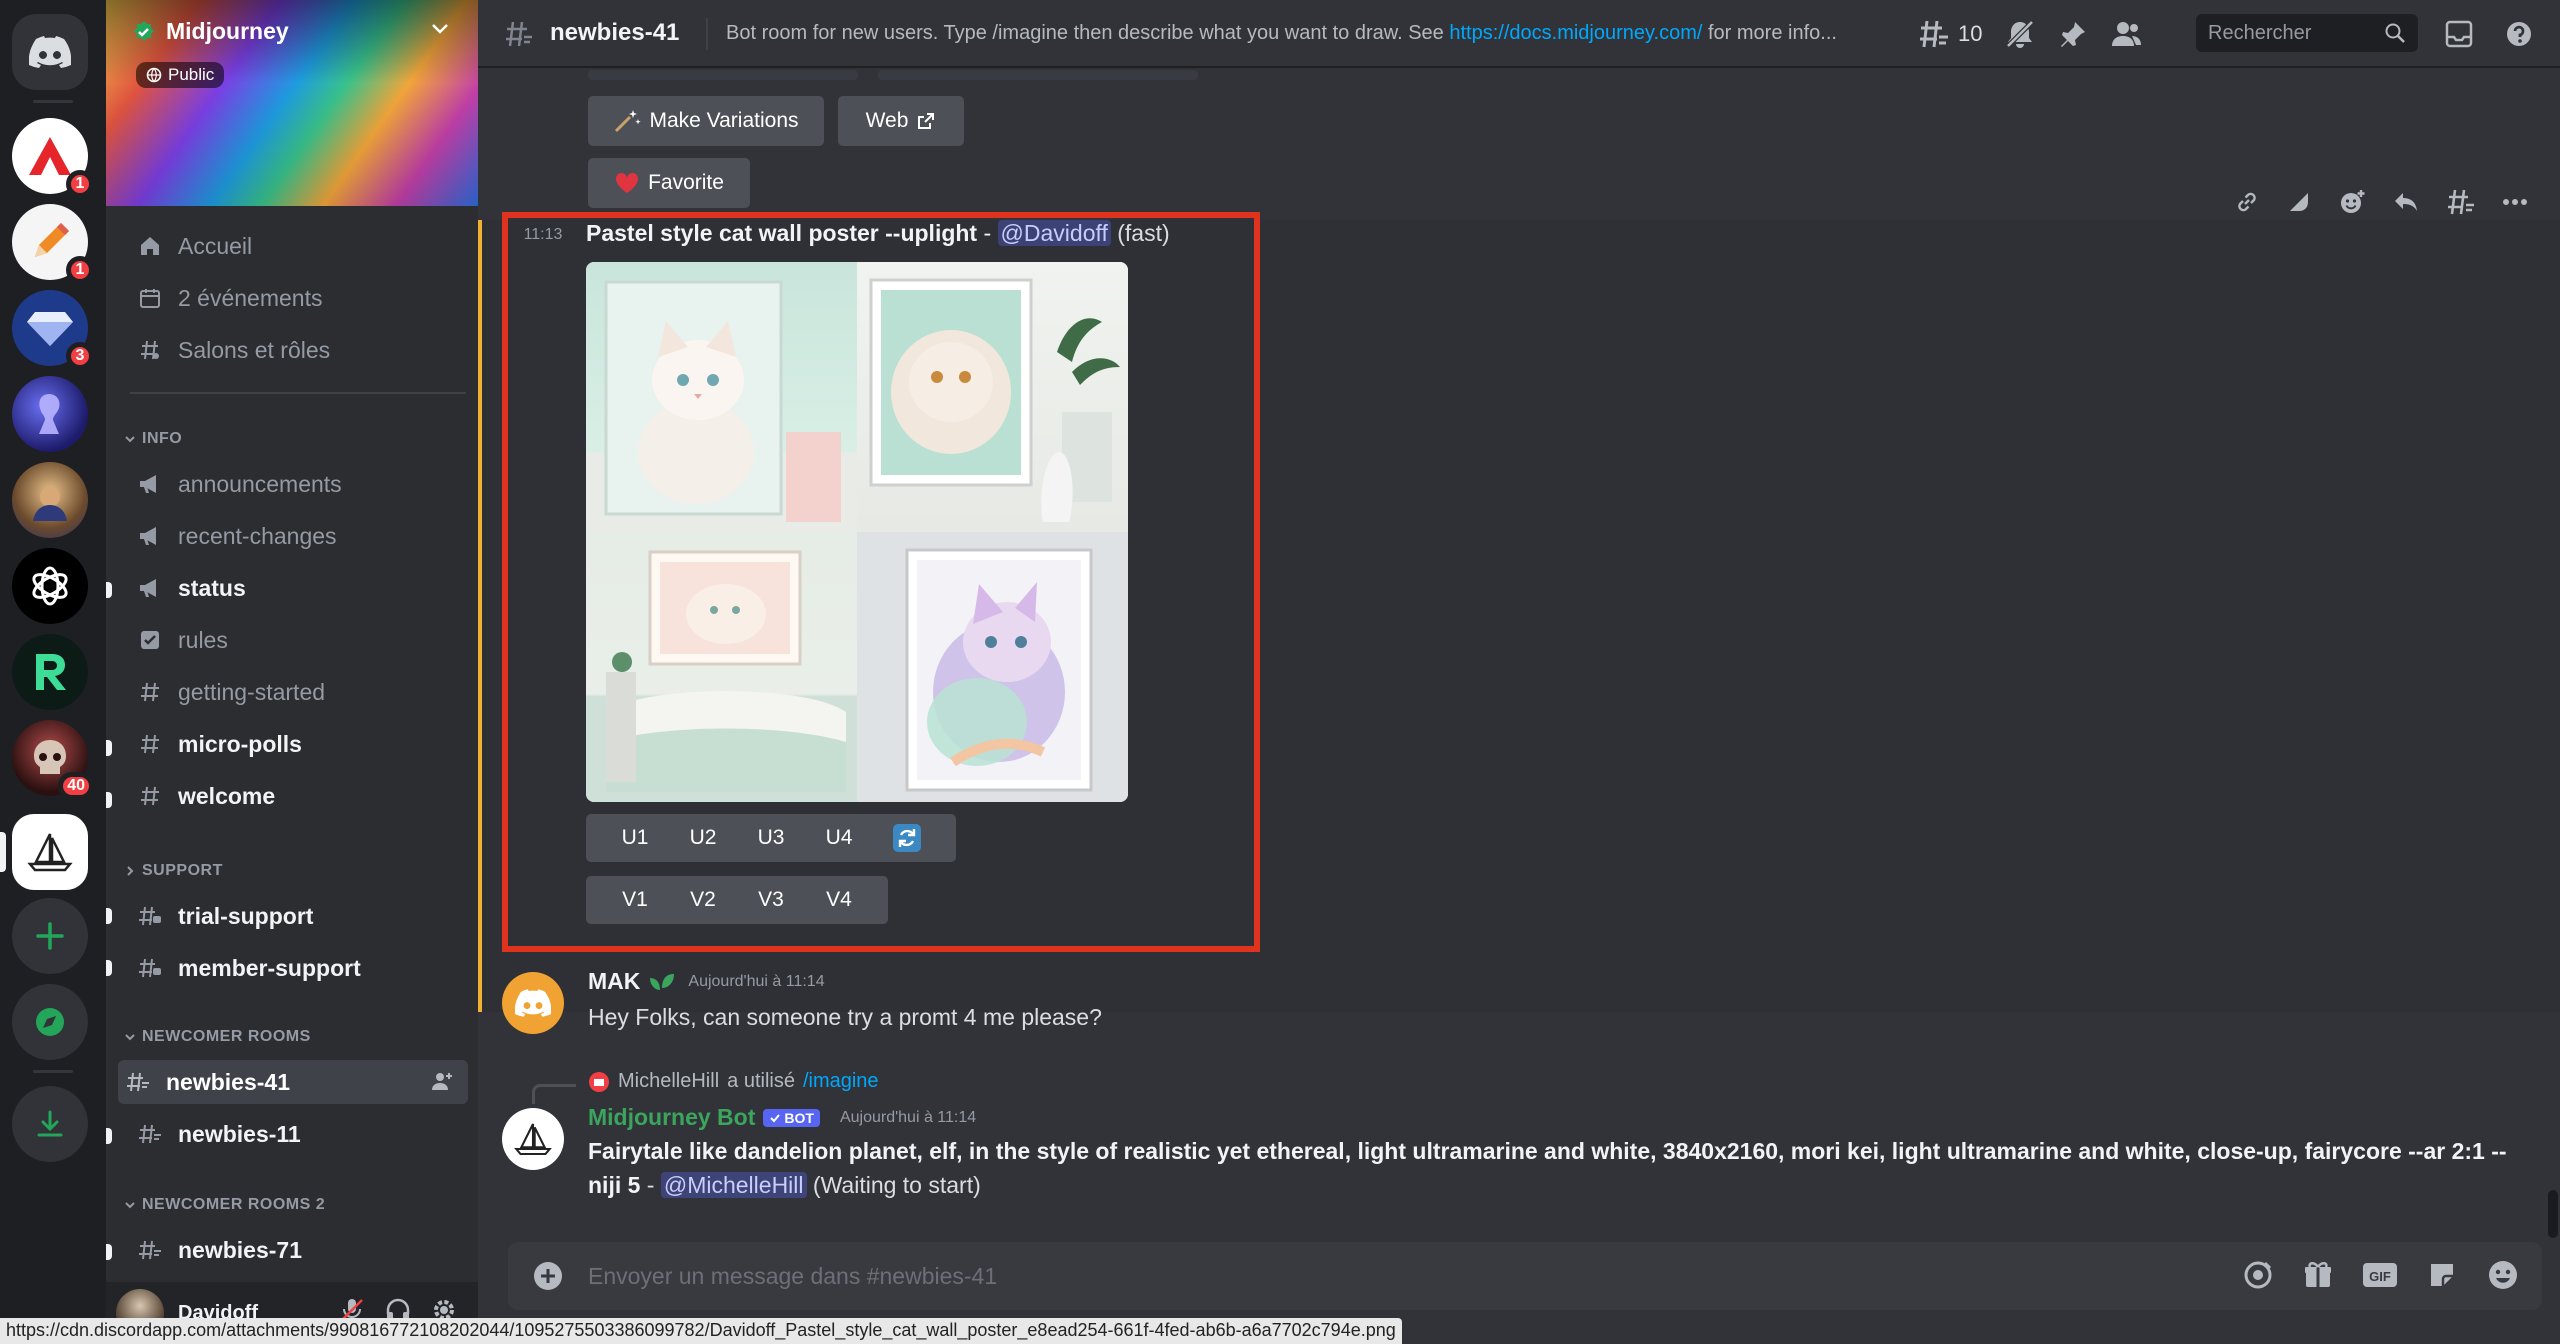  What do you see at coordinates (548, 1276) in the screenshot?
I see `attach-plus-icon` at bounding box center [548, 1276].